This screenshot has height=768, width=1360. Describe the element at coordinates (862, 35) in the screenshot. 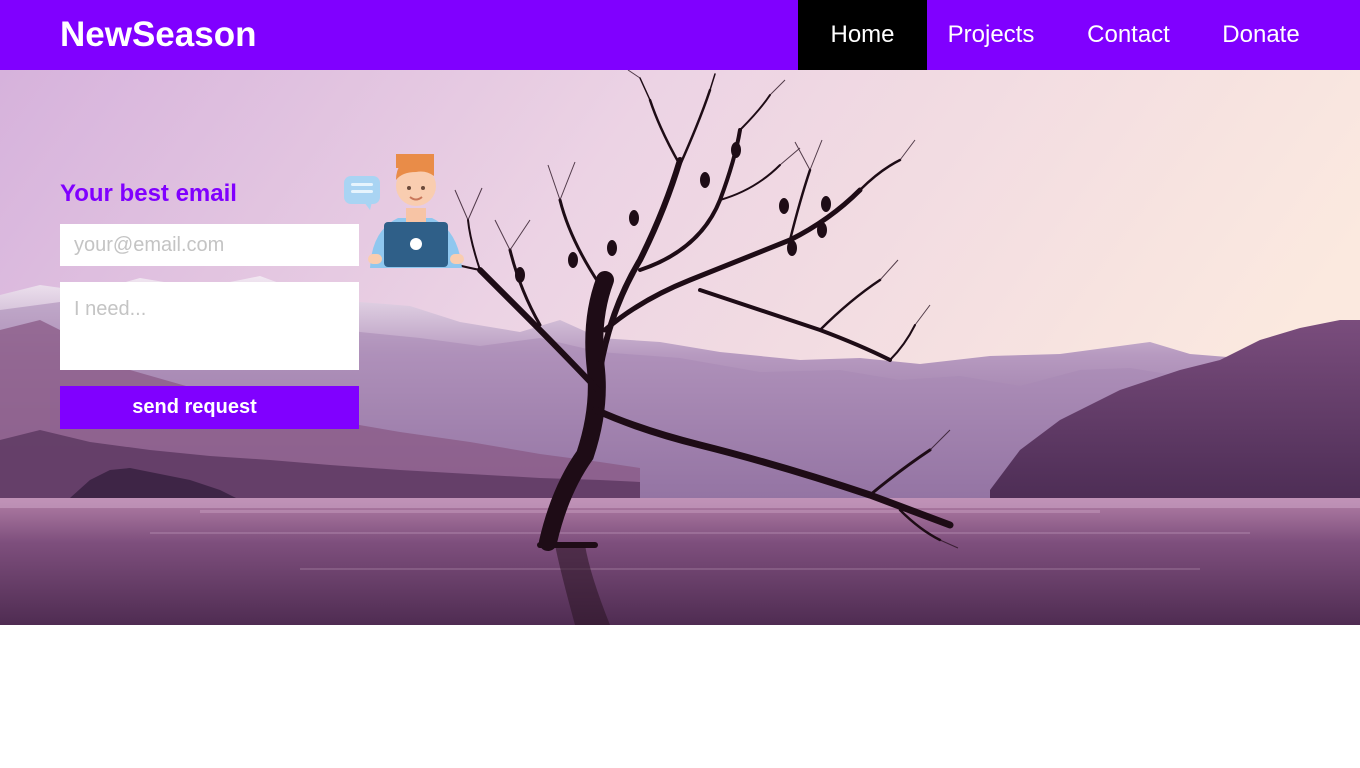

I see `nav-item-home: Home` at that location.